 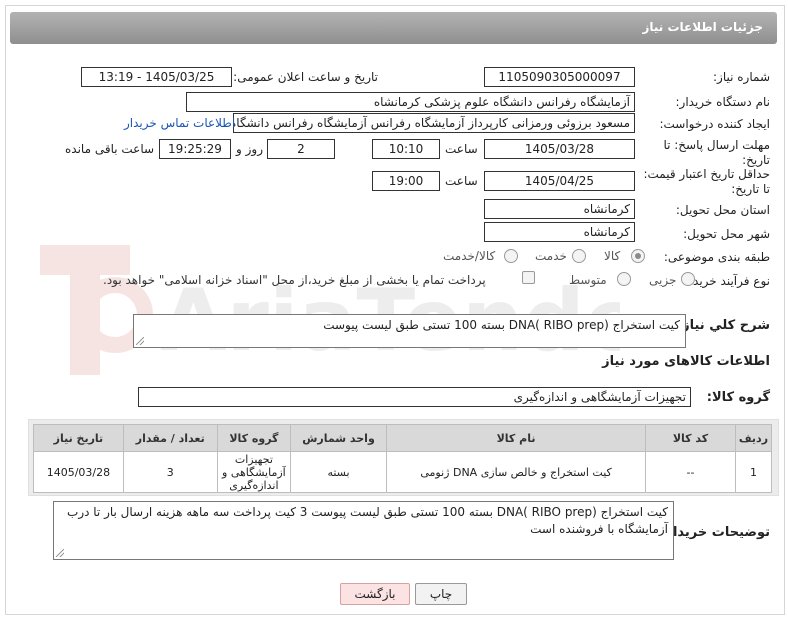 I want to click on row-index: 1, so click(x=753, y=472).